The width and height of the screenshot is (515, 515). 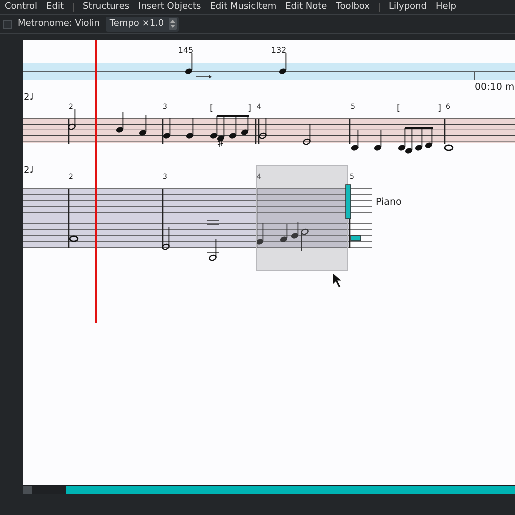 I want to click on menu-item: Edit, so click(x=55, y=7).